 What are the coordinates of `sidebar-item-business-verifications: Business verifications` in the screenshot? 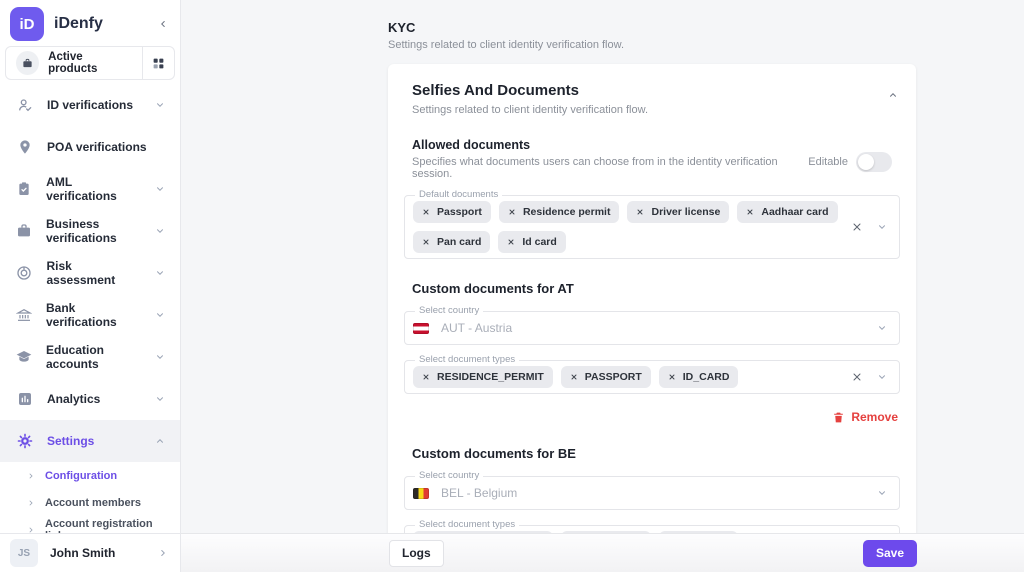 It's located at (90, 231).